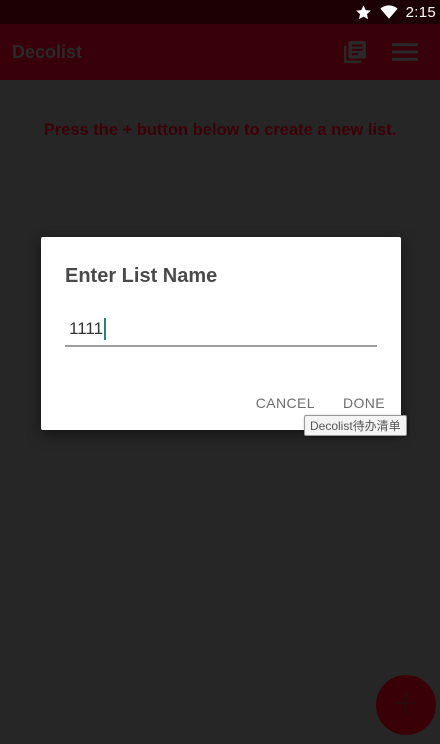 The image size is (440, 744). I want to click on tooltip: Decolist待办清单, so click(355, 425).